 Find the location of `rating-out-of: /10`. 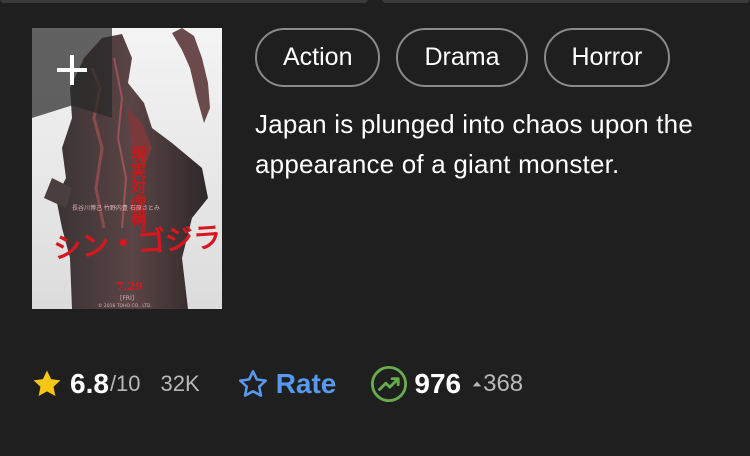

rating-out-of: /10 is located at coordinates (125, 383).